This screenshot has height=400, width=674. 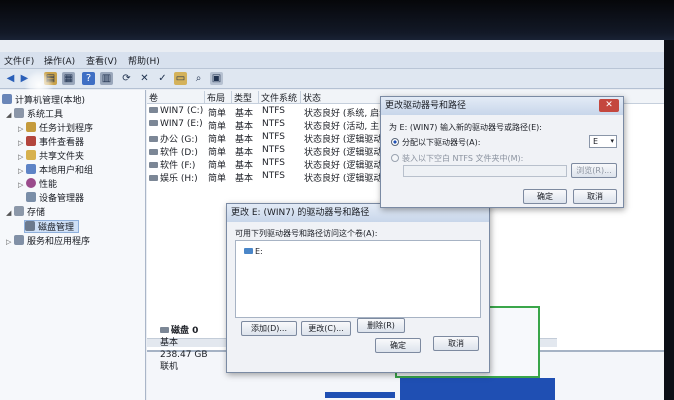 What do you see at coordinates (332, 60) in the screenshot?
I see `menu-bar: 文件(F) 操作(A) 查看(V) 帮助(H)` at bounding box center [332, 60].